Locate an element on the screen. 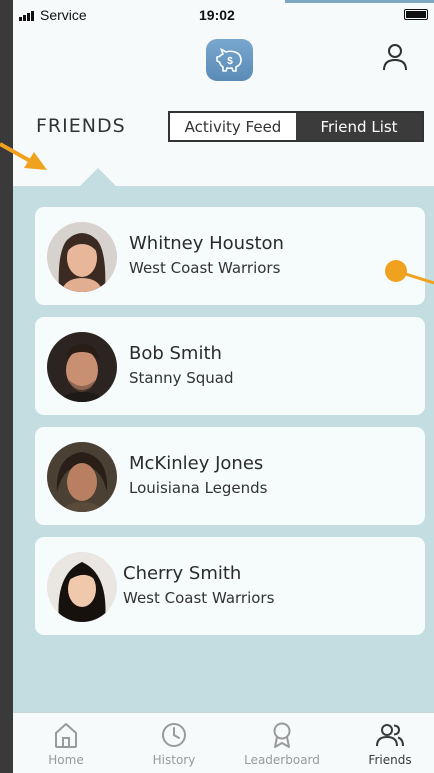 This screenshot has height=773, width=434. tab-home: Home is located at coordinates (66, 747).